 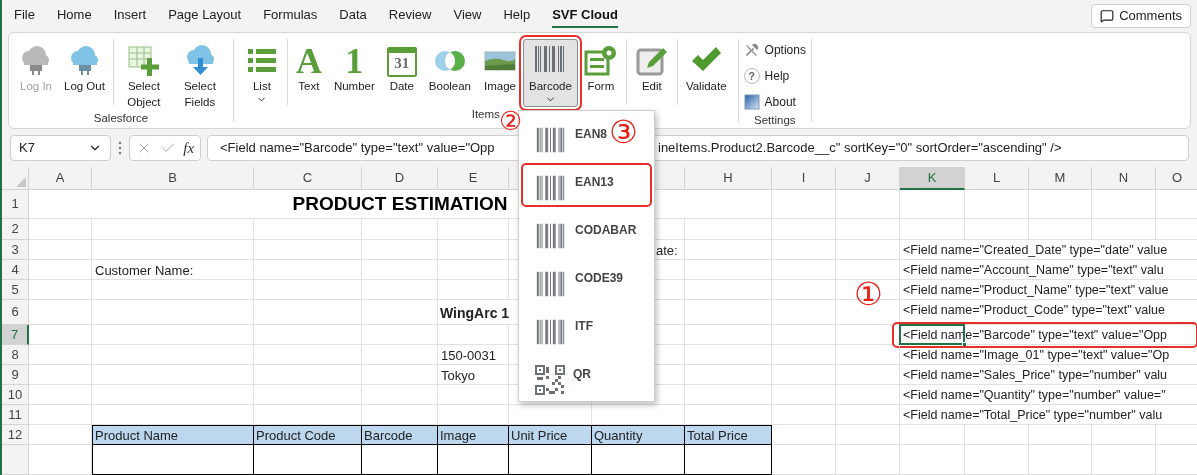 I want to click on row-header: 2, so click(x=15, y=229).